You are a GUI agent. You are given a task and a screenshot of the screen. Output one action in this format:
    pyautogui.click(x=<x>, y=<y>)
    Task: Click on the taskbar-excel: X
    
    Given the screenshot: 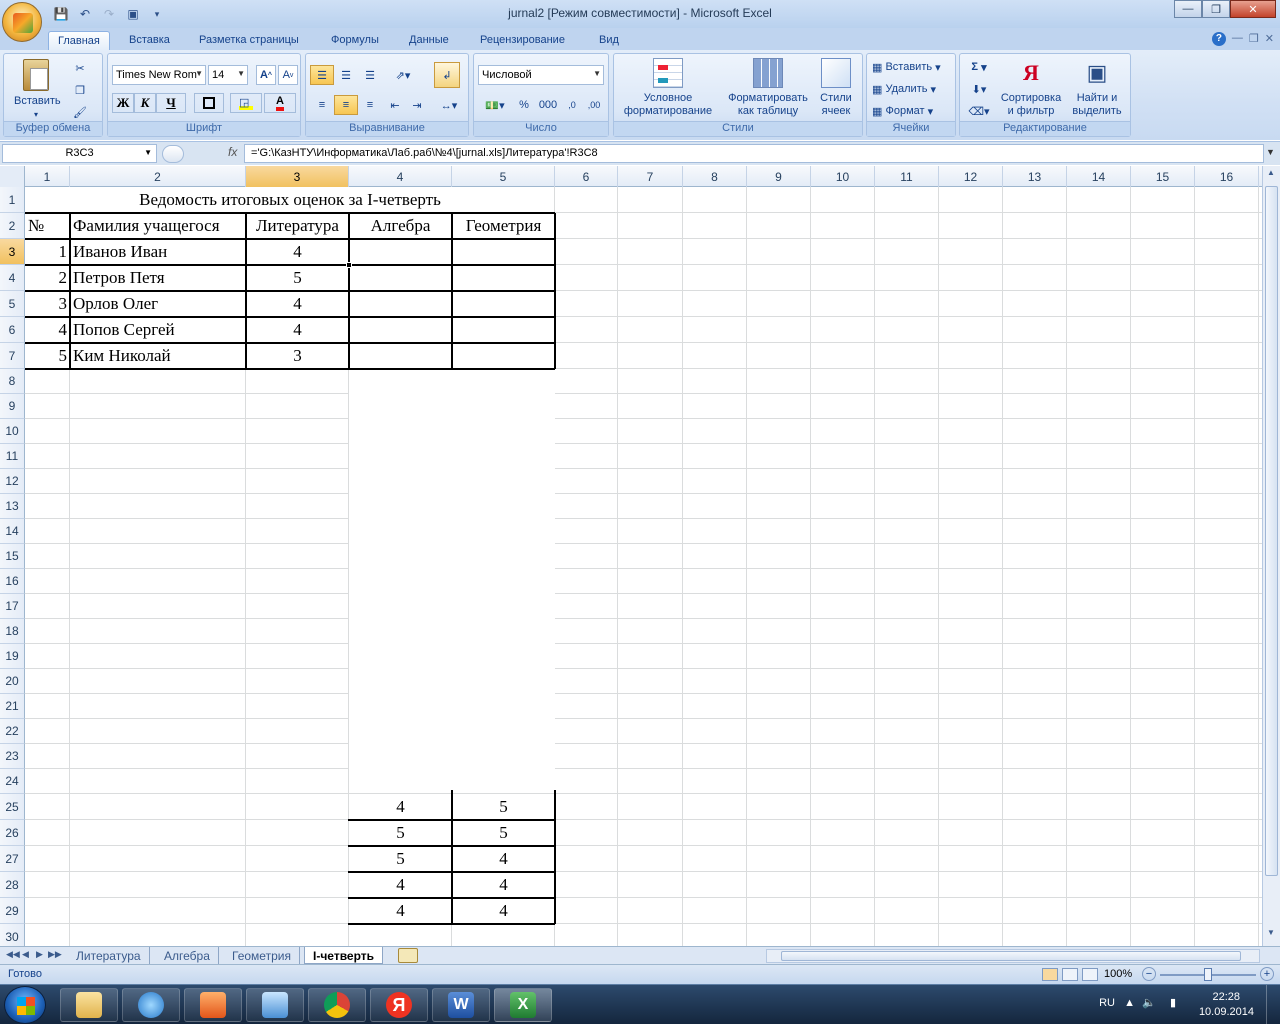 What is the action you would take?
    pyautogui.click(x=523, y=1005)
    